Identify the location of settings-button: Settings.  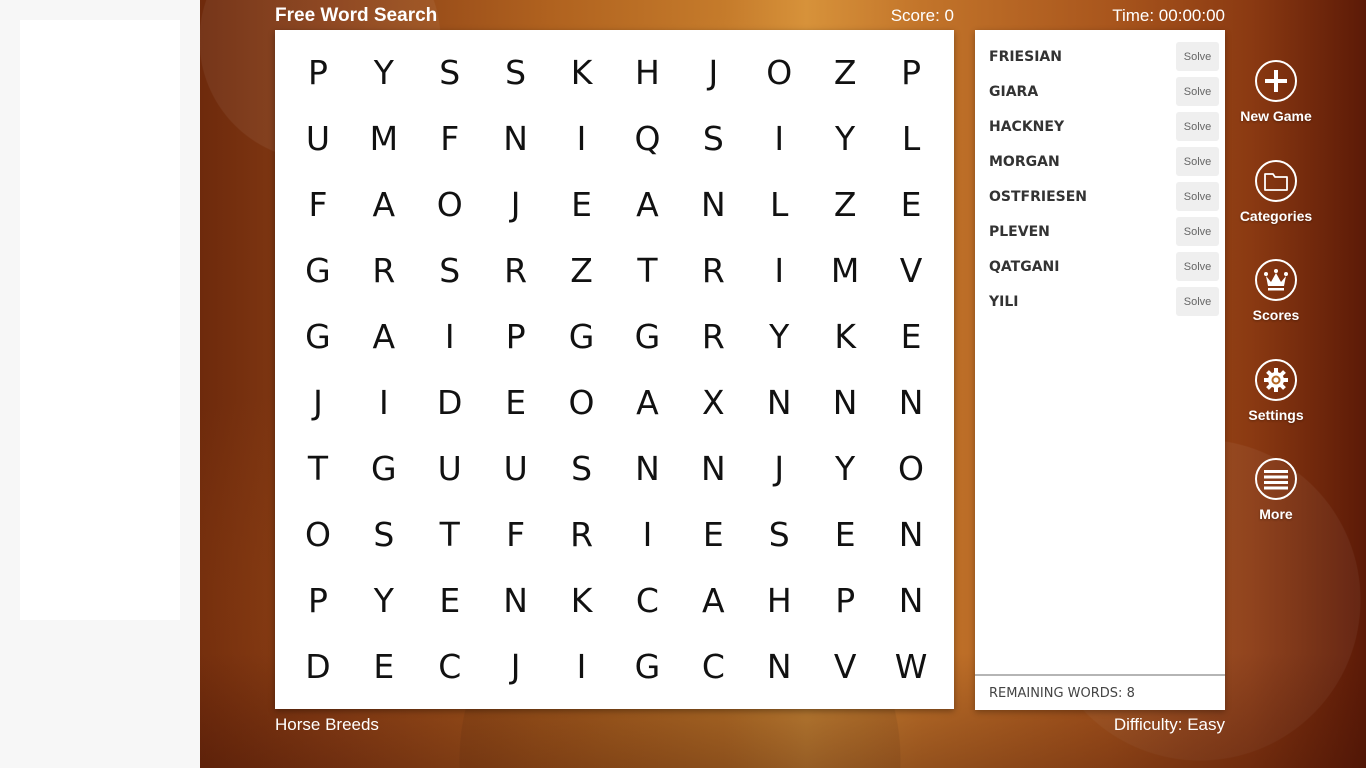
(1276, 408).